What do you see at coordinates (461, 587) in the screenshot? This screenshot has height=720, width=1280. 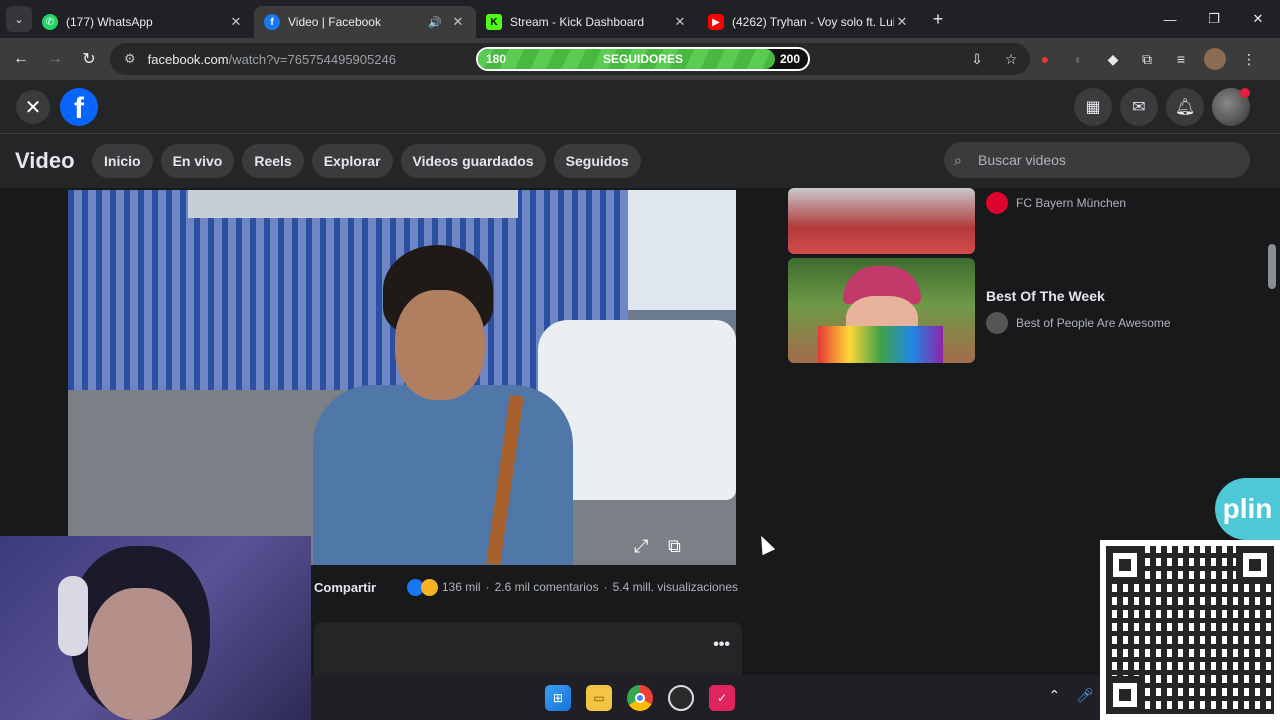 I see `reaction-count: 136 mil` at bounding box center [461, 587].